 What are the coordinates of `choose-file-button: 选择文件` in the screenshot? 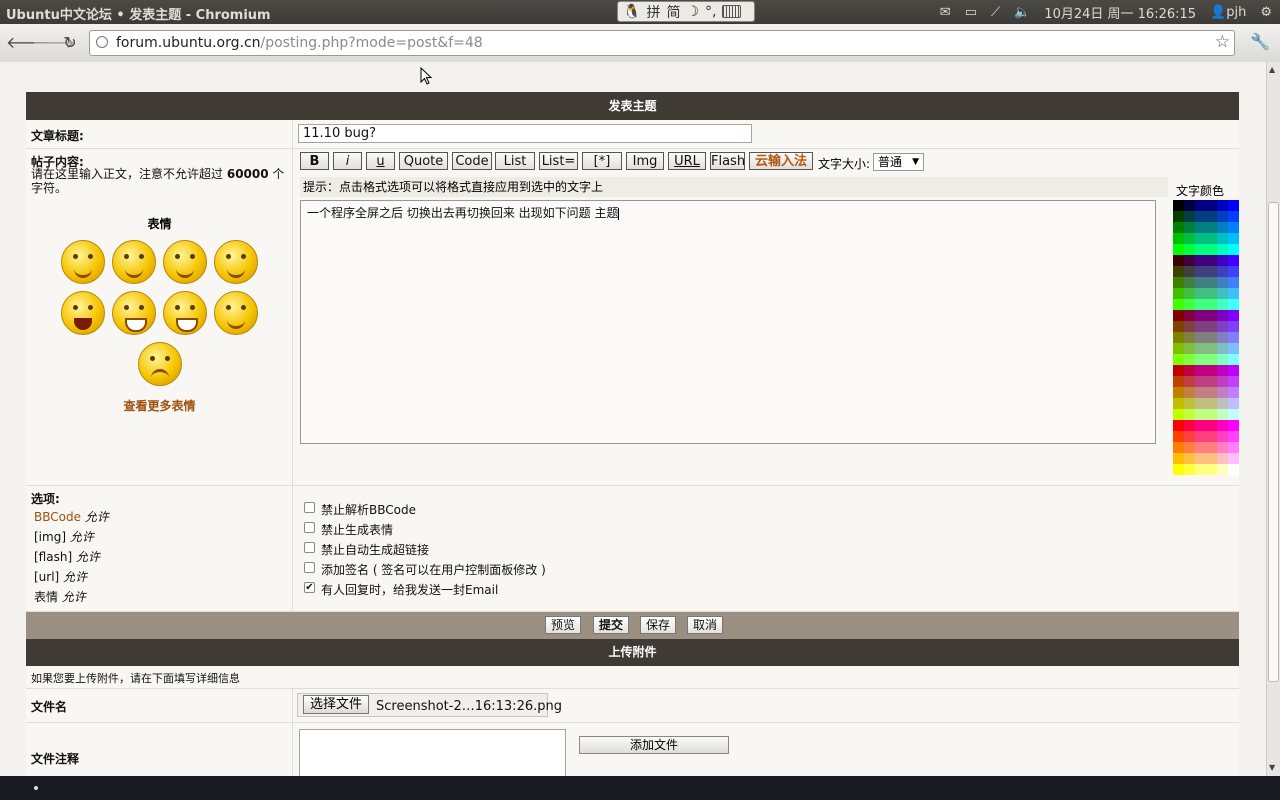 It's located at (336, 704).